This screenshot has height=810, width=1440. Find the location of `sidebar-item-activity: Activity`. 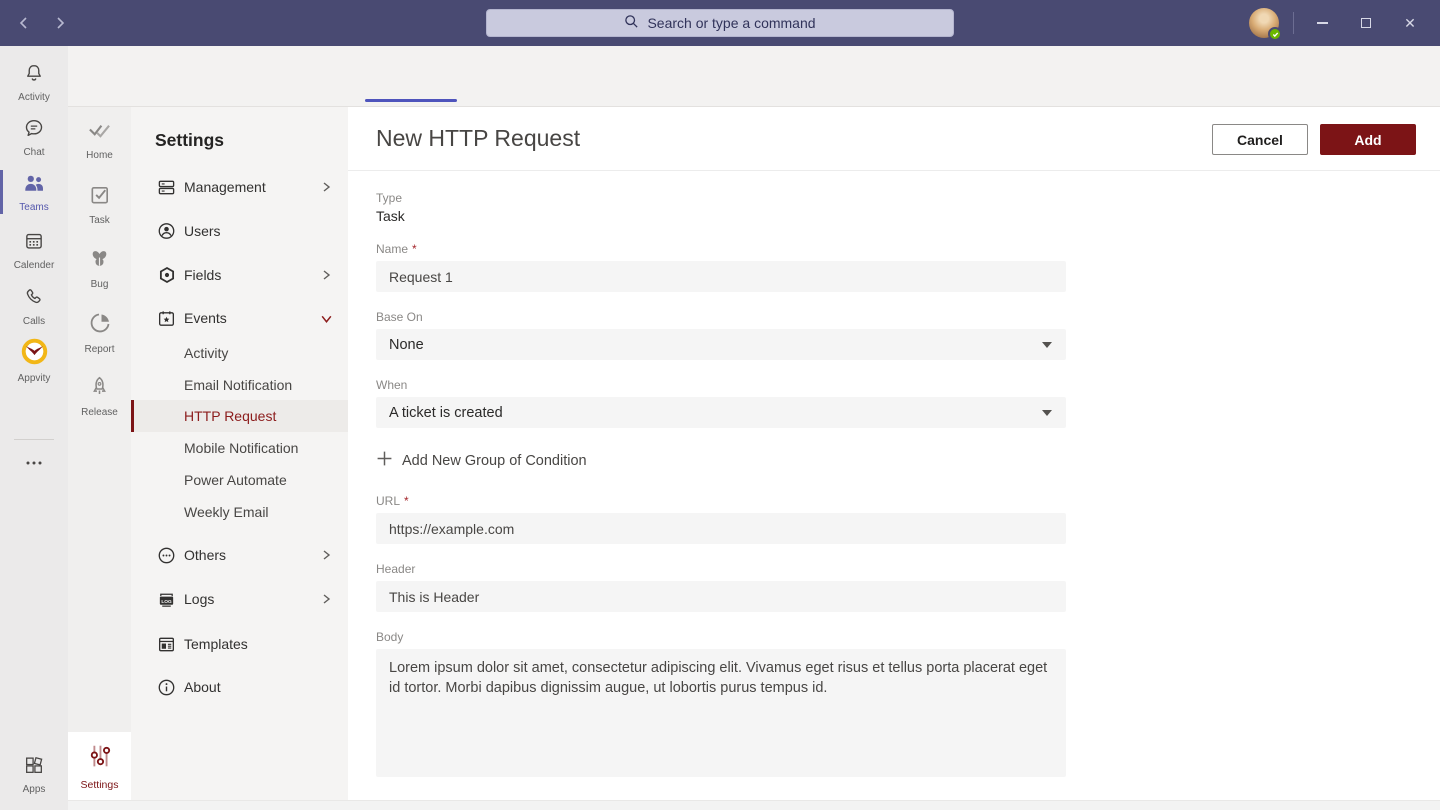

sidebar-item-activity: Activity is located at coordinates (34, 82).